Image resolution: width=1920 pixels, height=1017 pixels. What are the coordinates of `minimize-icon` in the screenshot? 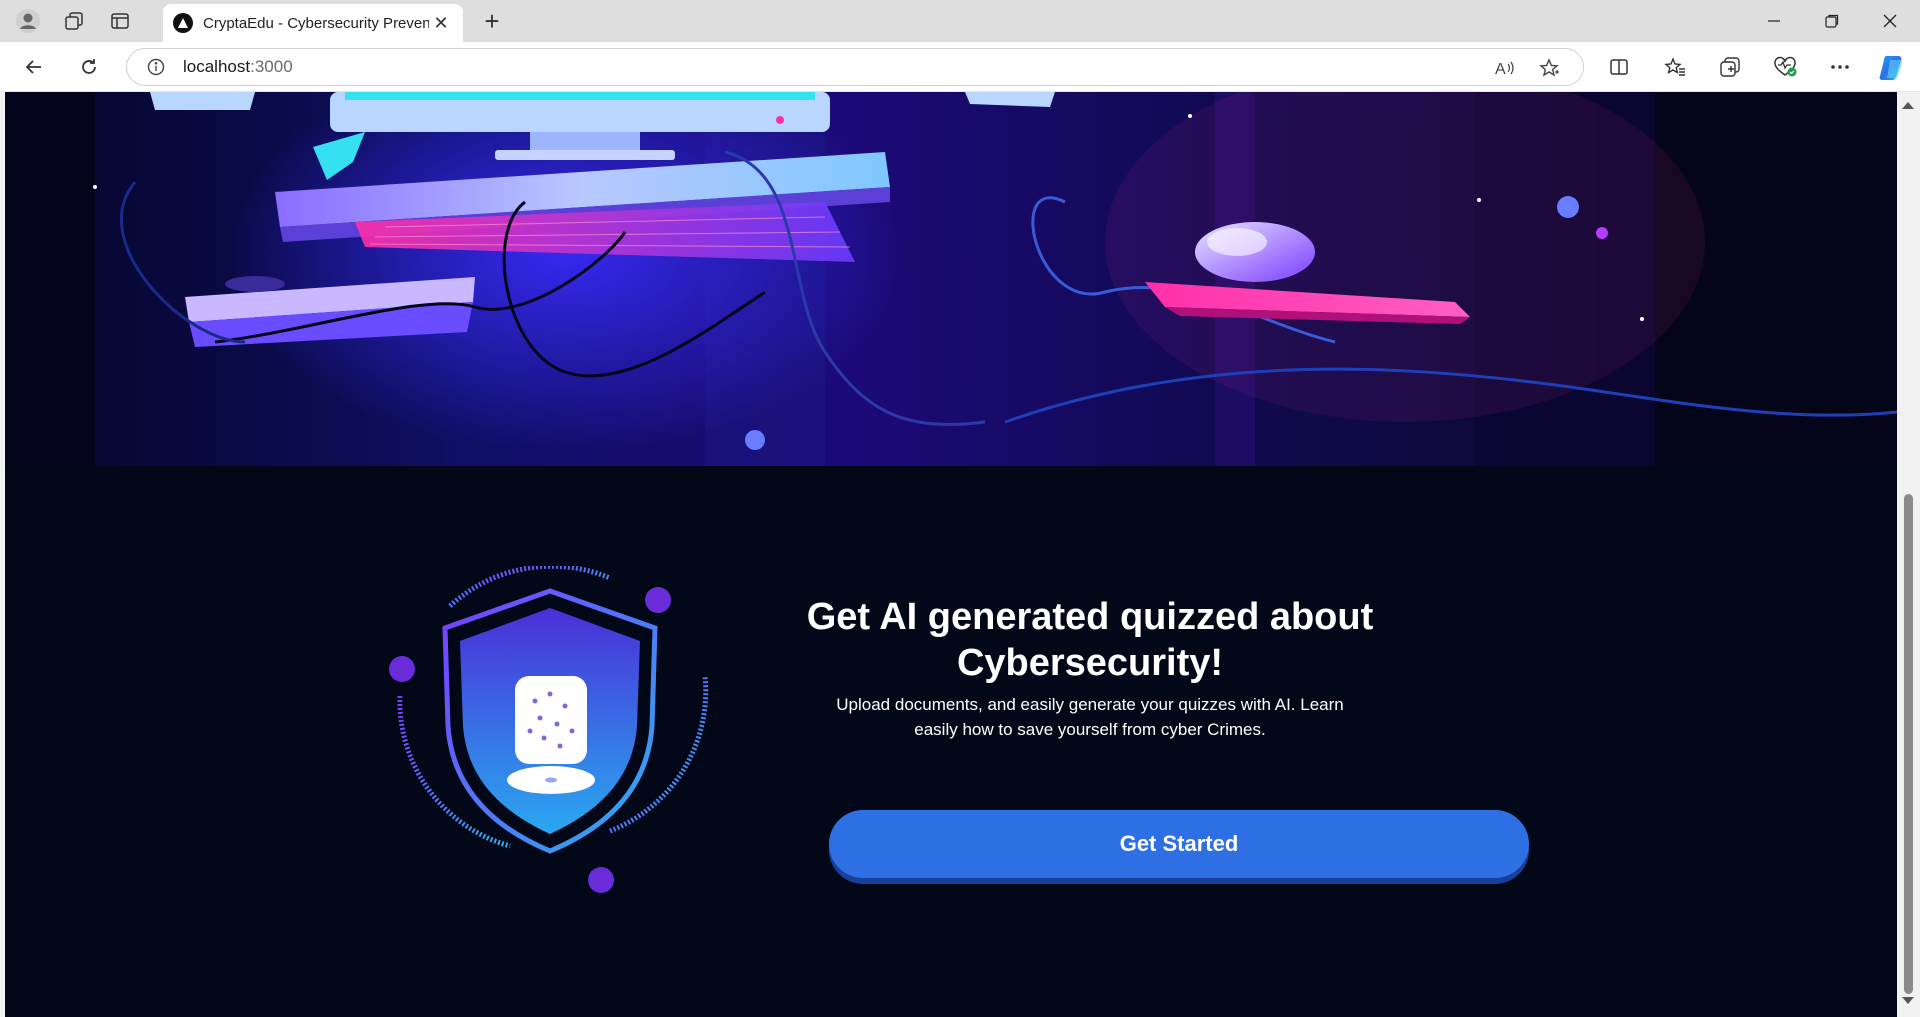 It's located at (1774, 21).